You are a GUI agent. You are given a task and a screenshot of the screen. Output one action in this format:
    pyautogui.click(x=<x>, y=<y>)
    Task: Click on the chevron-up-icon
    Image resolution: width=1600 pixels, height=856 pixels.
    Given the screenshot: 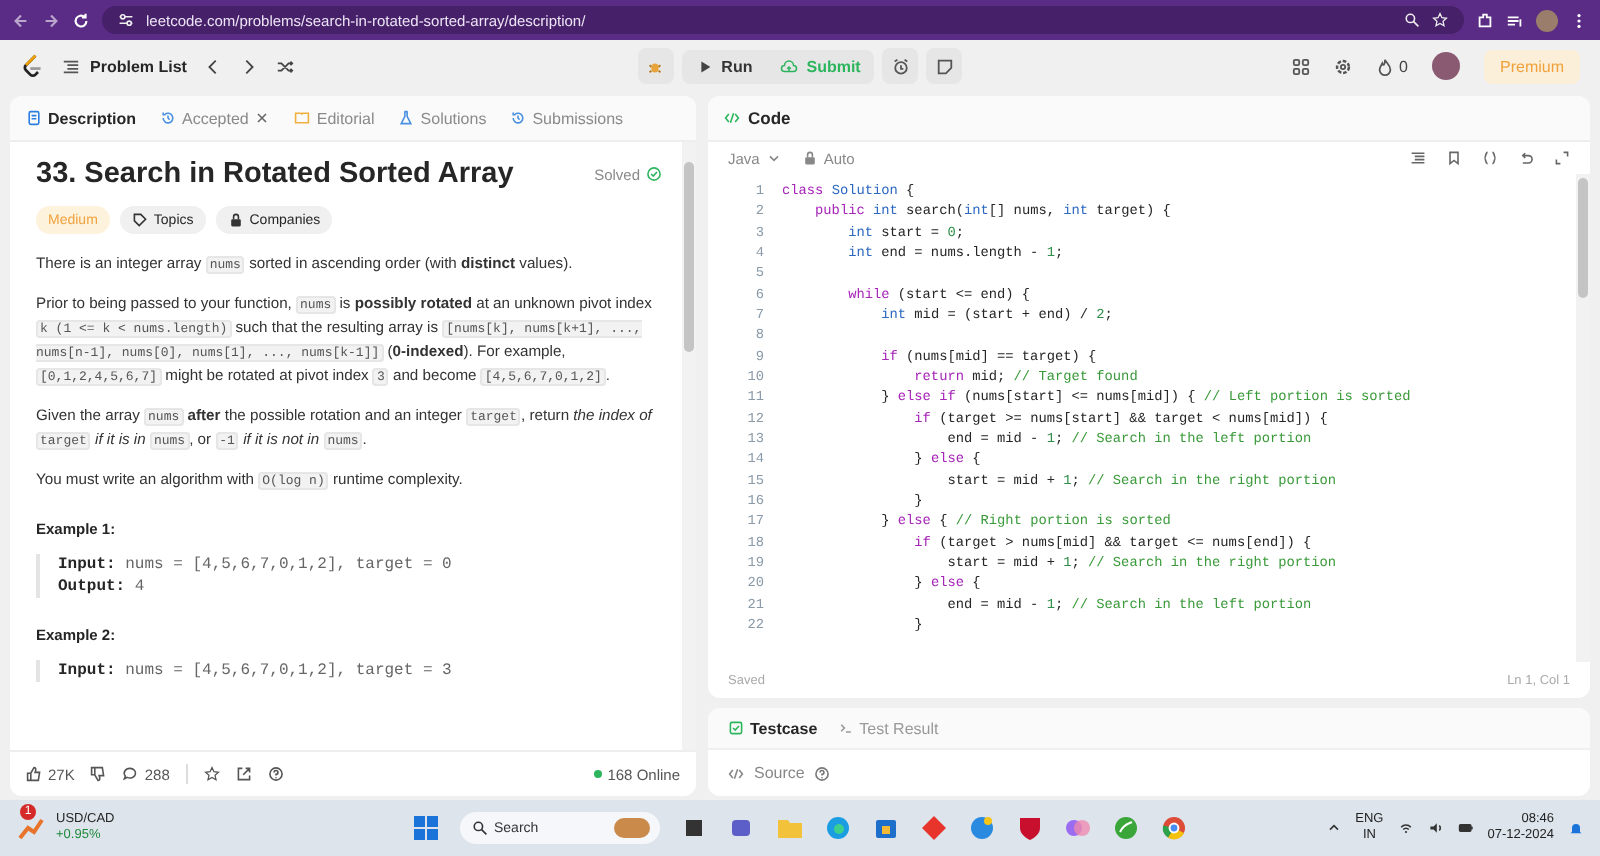 What is the action you would take?
    pyautogui.click(x=1333, y=828)
    